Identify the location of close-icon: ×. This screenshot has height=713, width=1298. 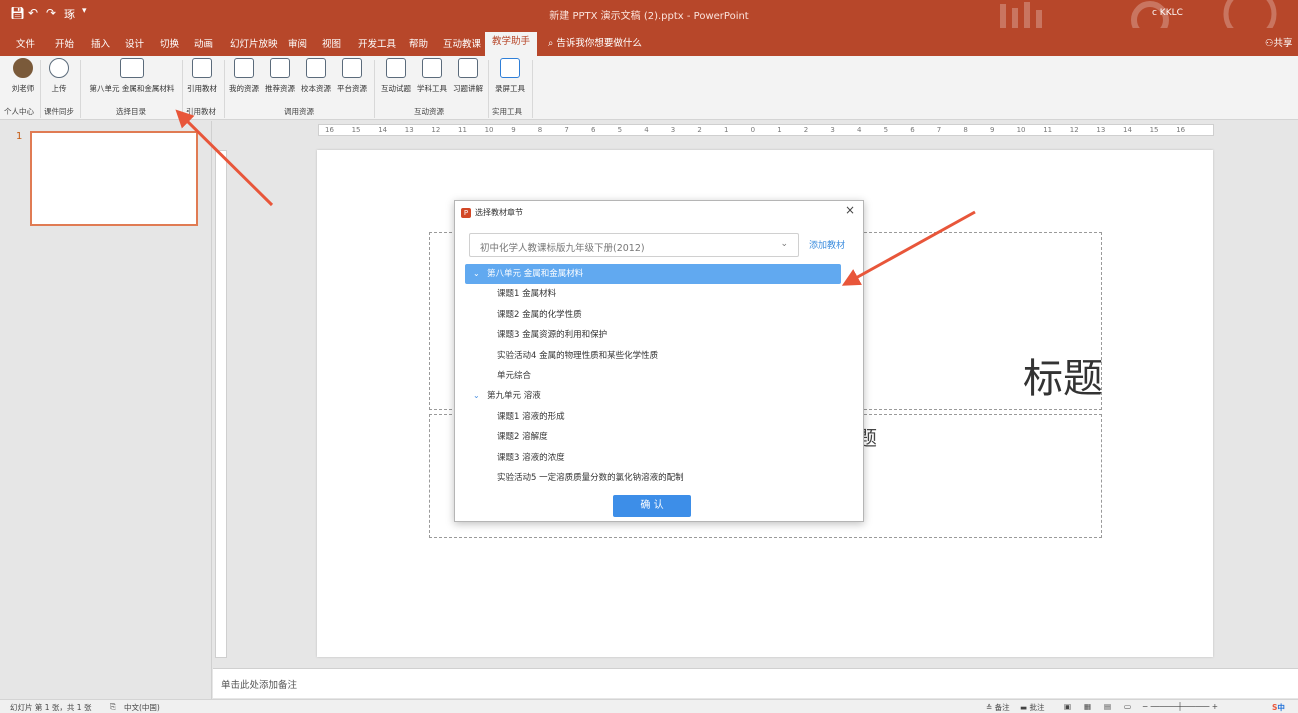
(850, 210).